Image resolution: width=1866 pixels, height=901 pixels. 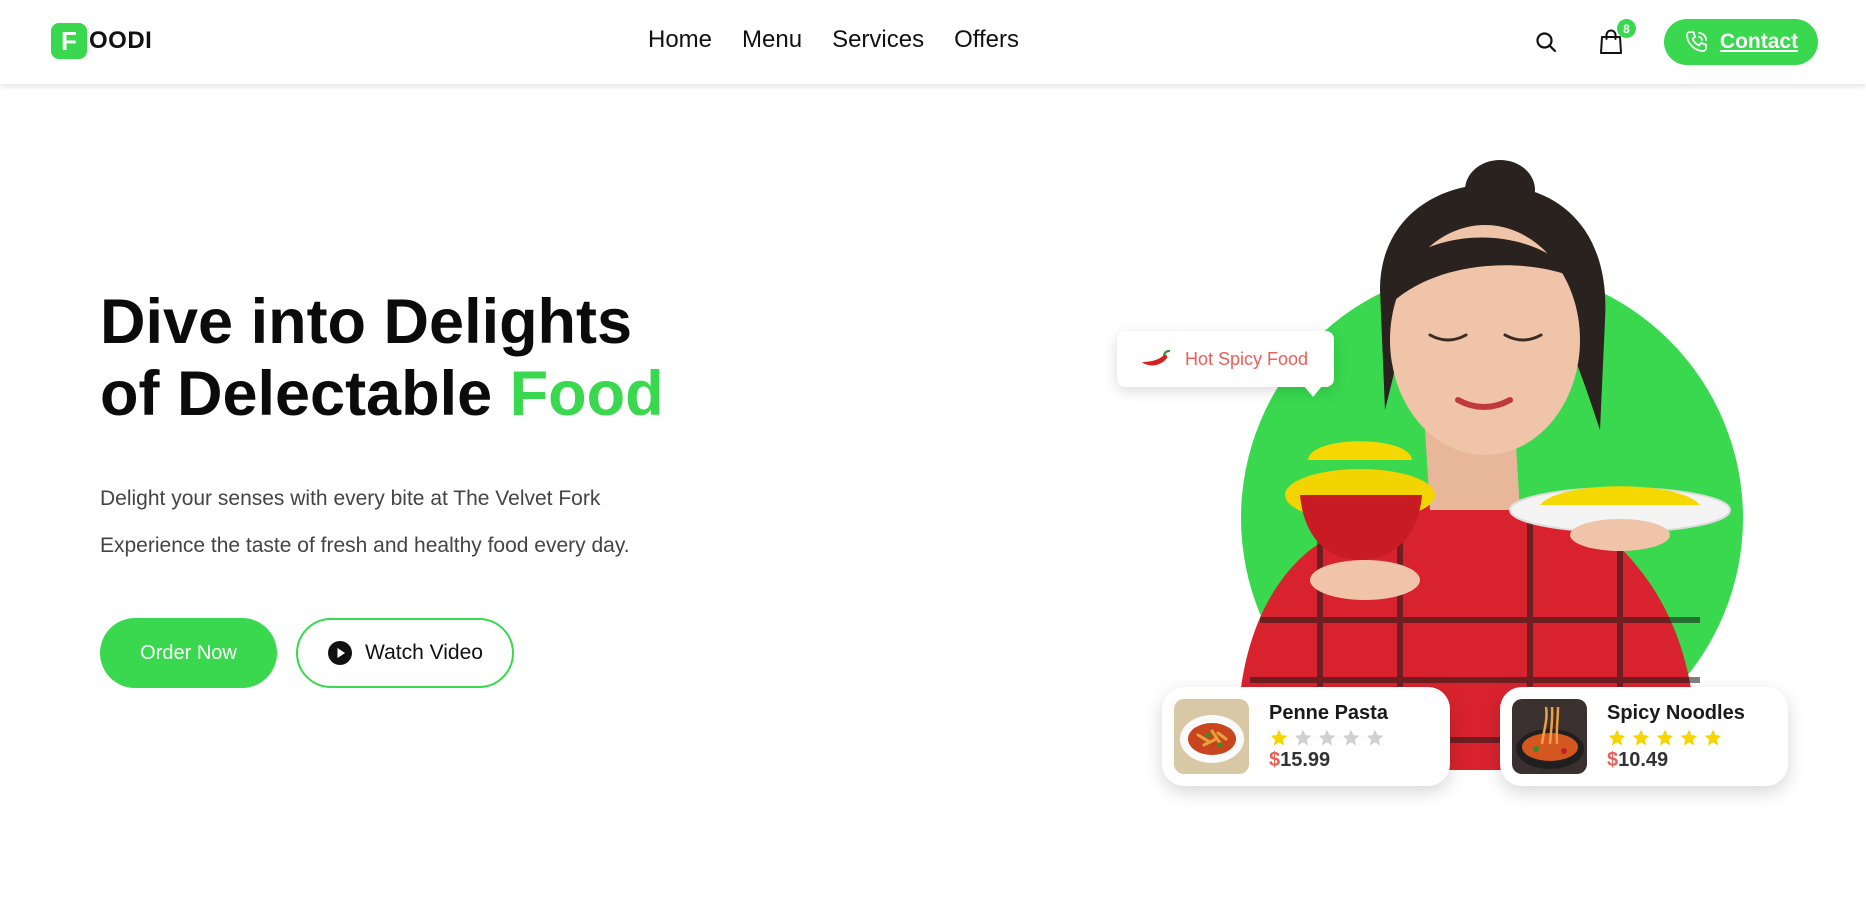 What do you see at coordinates (986, 40) in the screenshot?
I see `nav-offers: Offers` at bounding box center [986, 40].